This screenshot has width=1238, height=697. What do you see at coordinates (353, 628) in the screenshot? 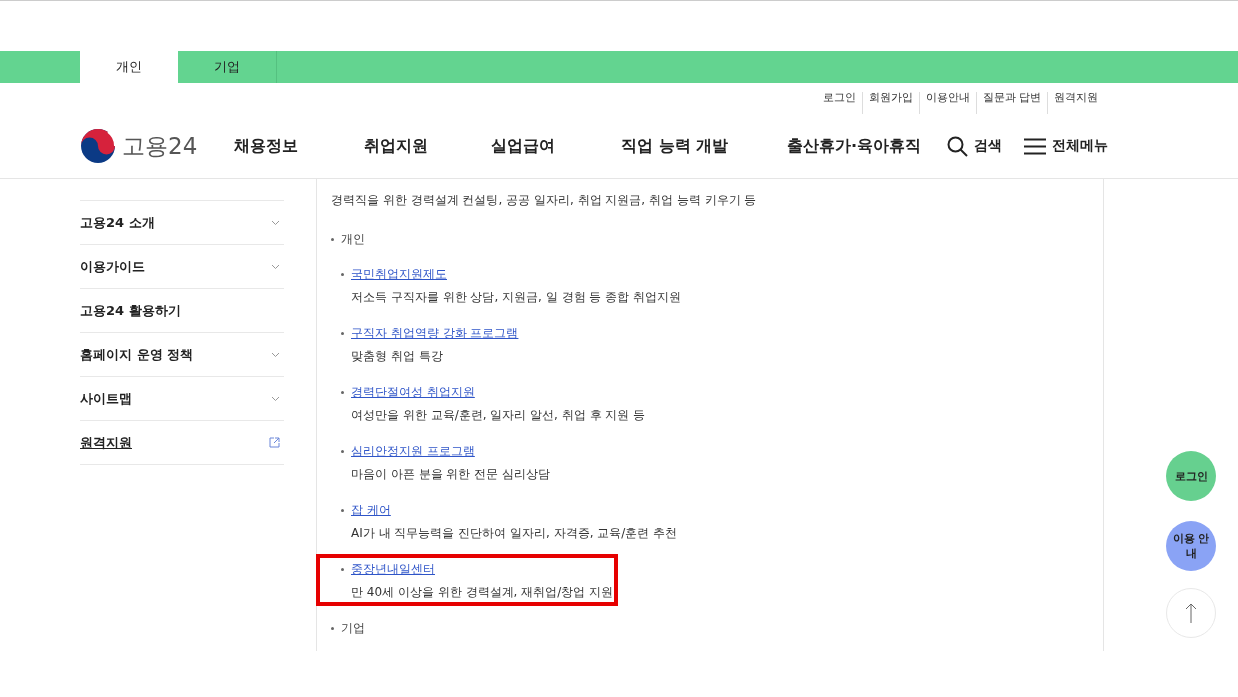
I see `section-label: 기업` at bounding box center [353, 628].